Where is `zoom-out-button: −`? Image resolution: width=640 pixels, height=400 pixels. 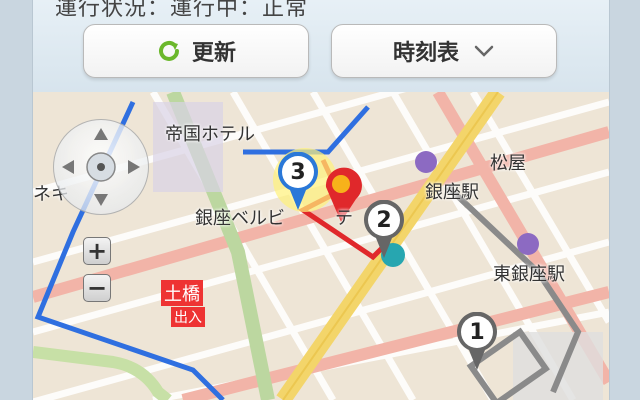 zoom-out-button: − is located at coordinates (97, 288).